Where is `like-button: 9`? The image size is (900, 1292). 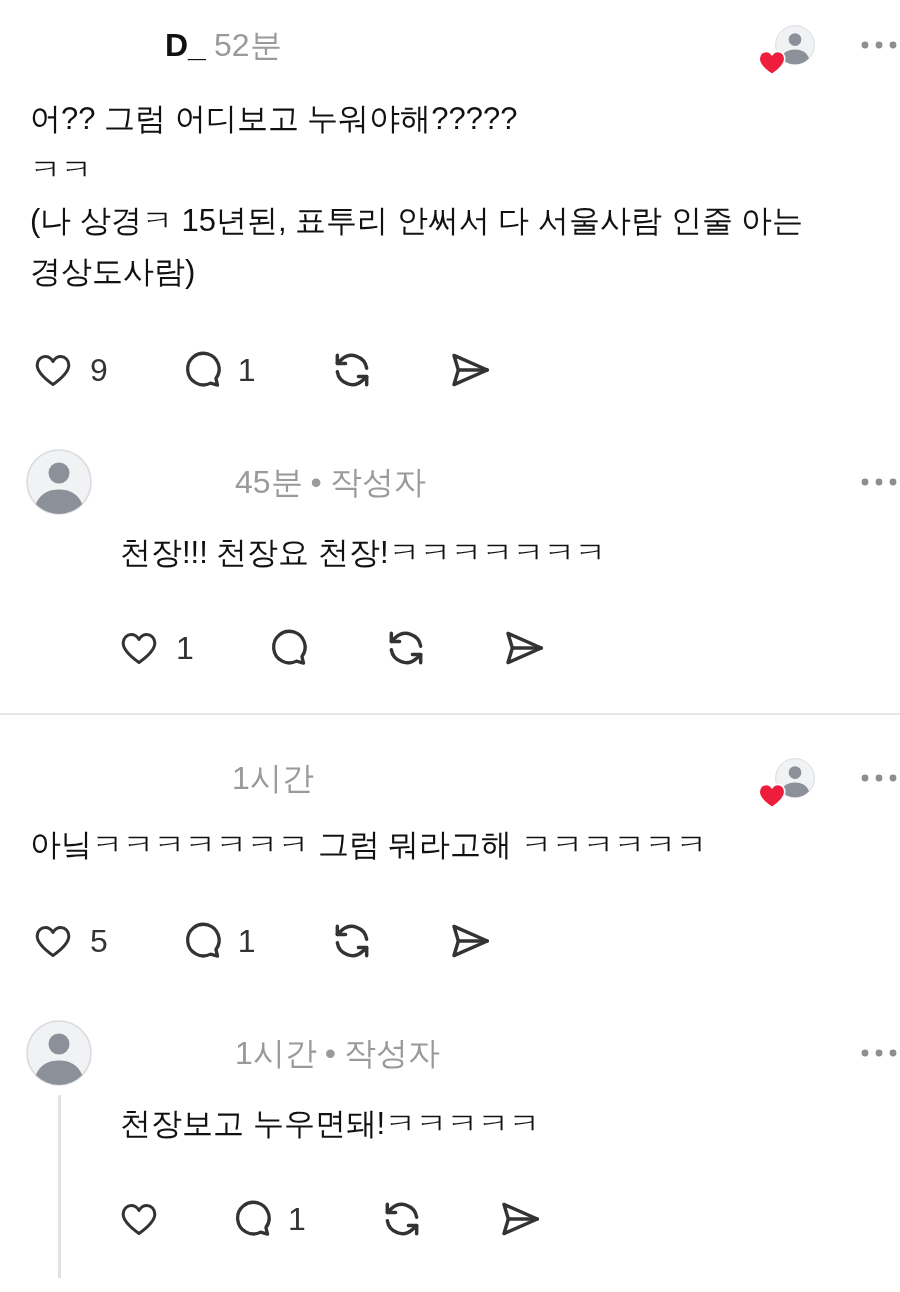
like-button: 9 is located at coordinates (71, 370).